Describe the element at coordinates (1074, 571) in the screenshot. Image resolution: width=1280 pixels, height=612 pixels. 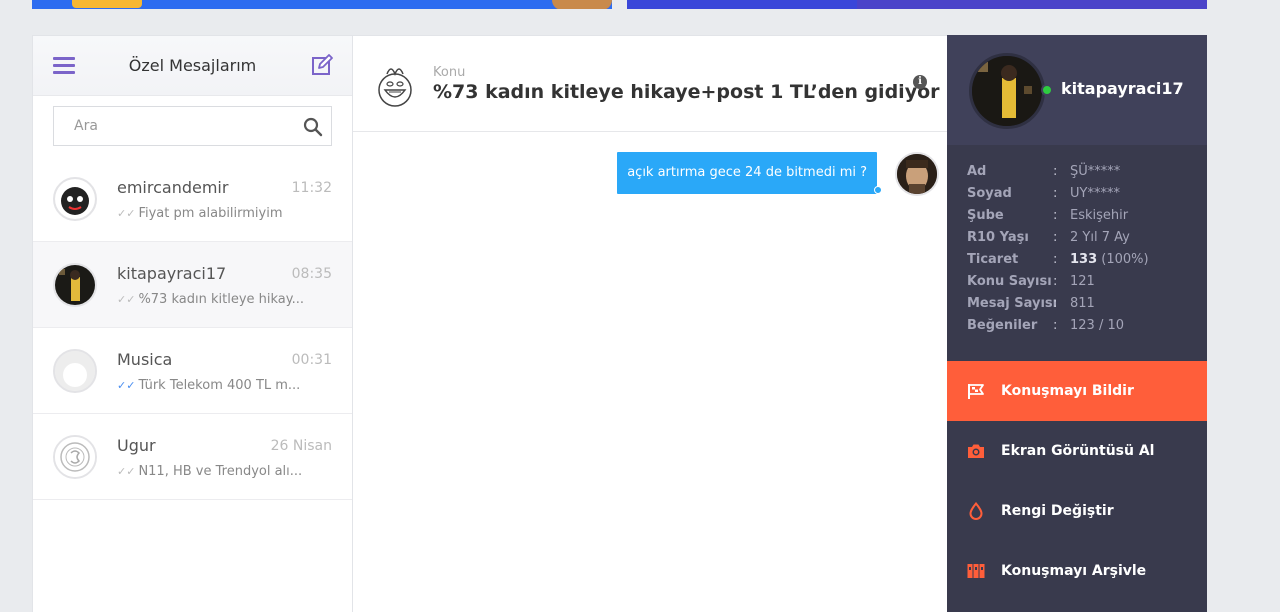
I see `action-label: Konuşmayı Arşivle` at that location.